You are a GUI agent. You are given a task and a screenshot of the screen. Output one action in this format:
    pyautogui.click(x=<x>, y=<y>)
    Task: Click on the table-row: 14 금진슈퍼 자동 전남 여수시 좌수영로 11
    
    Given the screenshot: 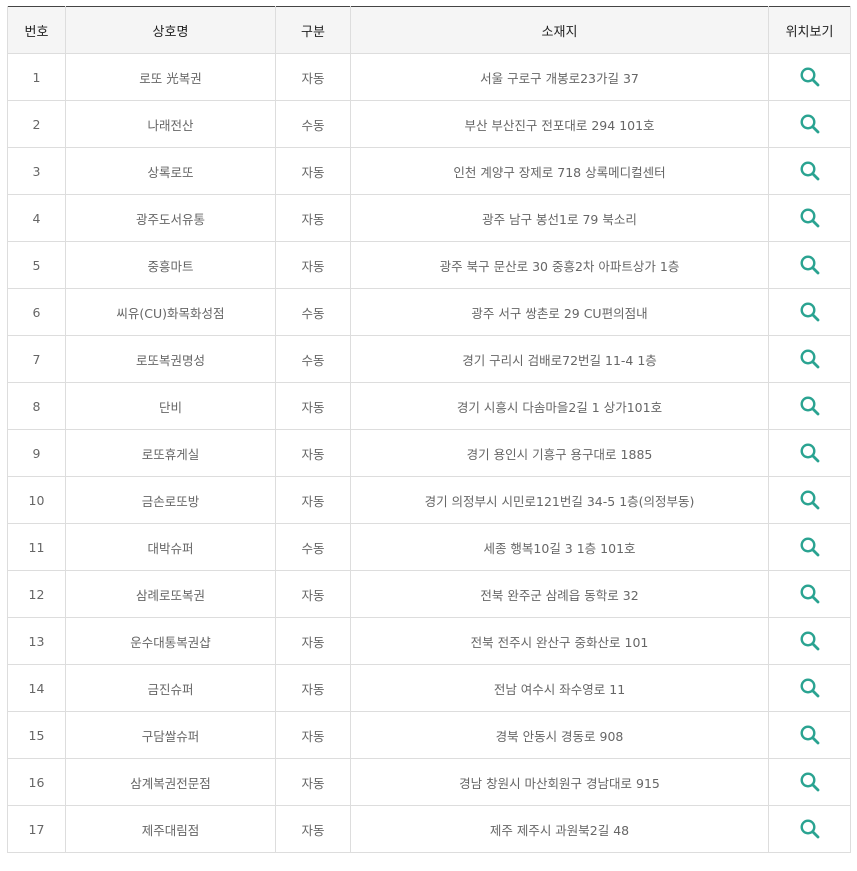 What is the action you would take?
    pyautogui.click(x=429, y=688)
    